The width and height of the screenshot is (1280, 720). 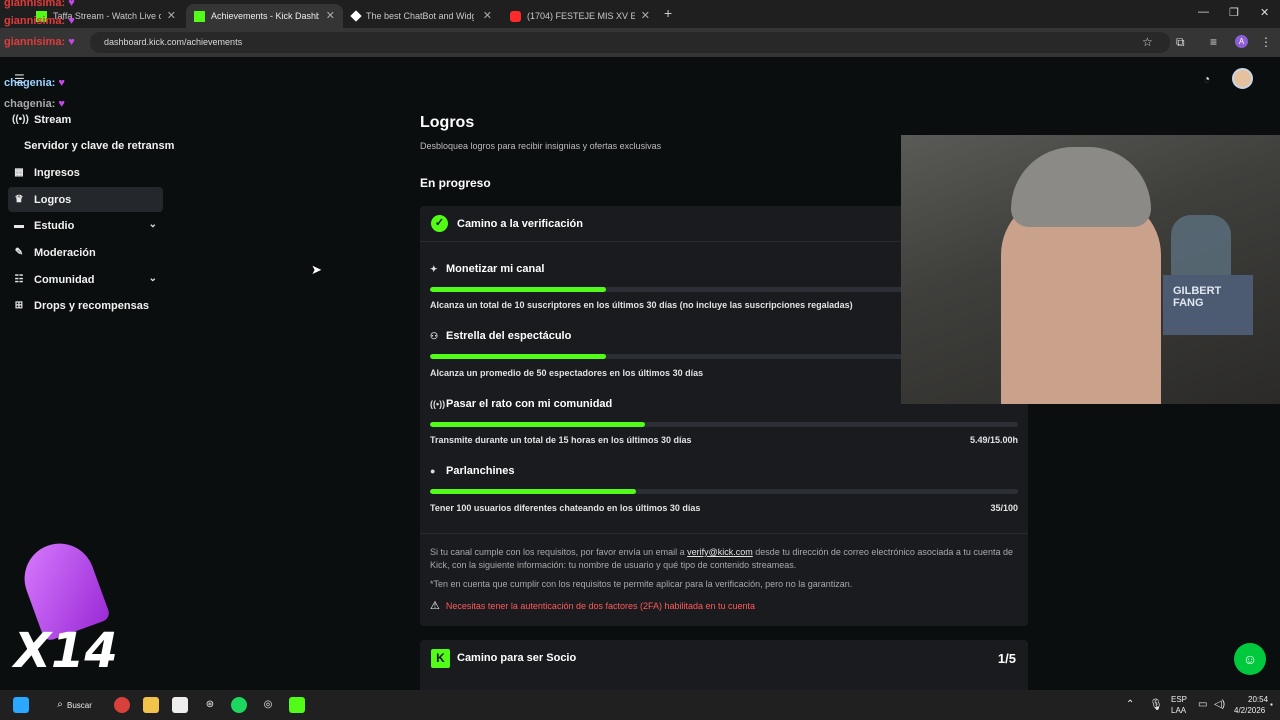 What do you see at coordinates (440, 658) in the screenshot?
I see `kick-logo-icon: K` at bounding box center [440, 658].